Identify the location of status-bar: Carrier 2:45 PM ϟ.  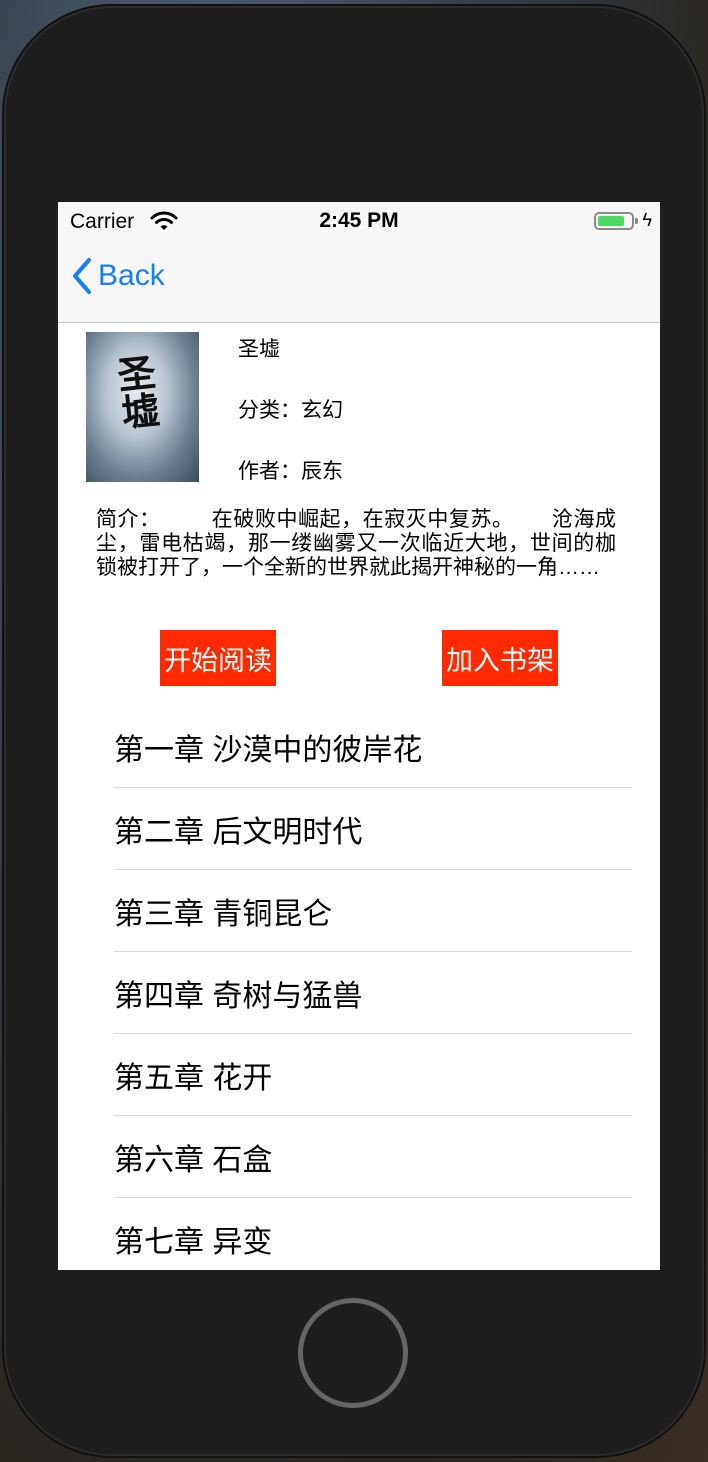
(359, 222).